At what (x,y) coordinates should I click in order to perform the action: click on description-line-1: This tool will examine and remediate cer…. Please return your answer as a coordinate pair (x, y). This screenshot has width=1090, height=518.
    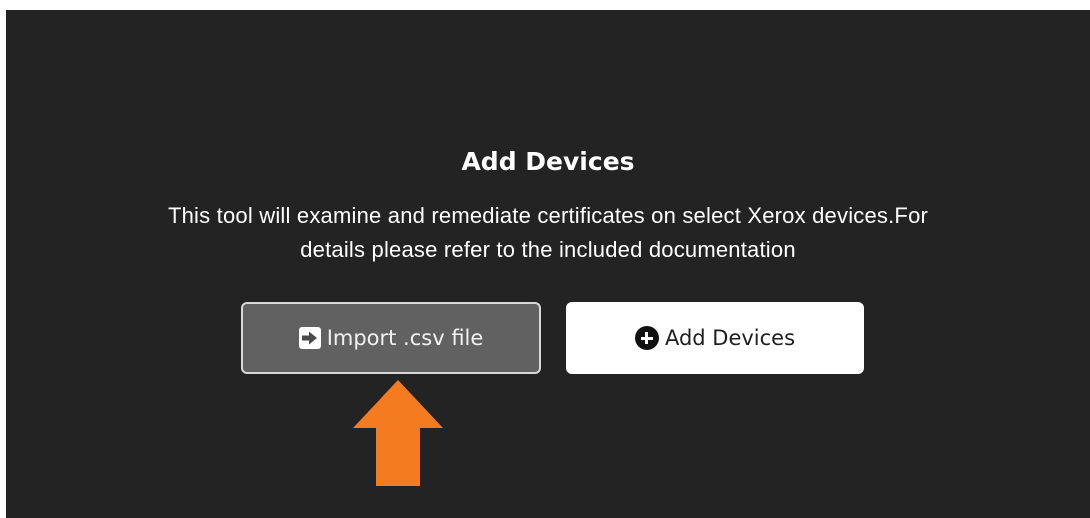
    Looking at the image, I should click on (548, 215).